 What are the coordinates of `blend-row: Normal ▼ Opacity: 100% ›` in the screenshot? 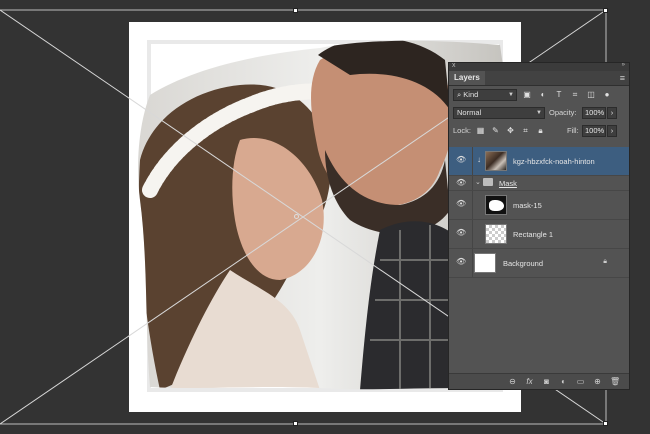 It's located at (539, 113).